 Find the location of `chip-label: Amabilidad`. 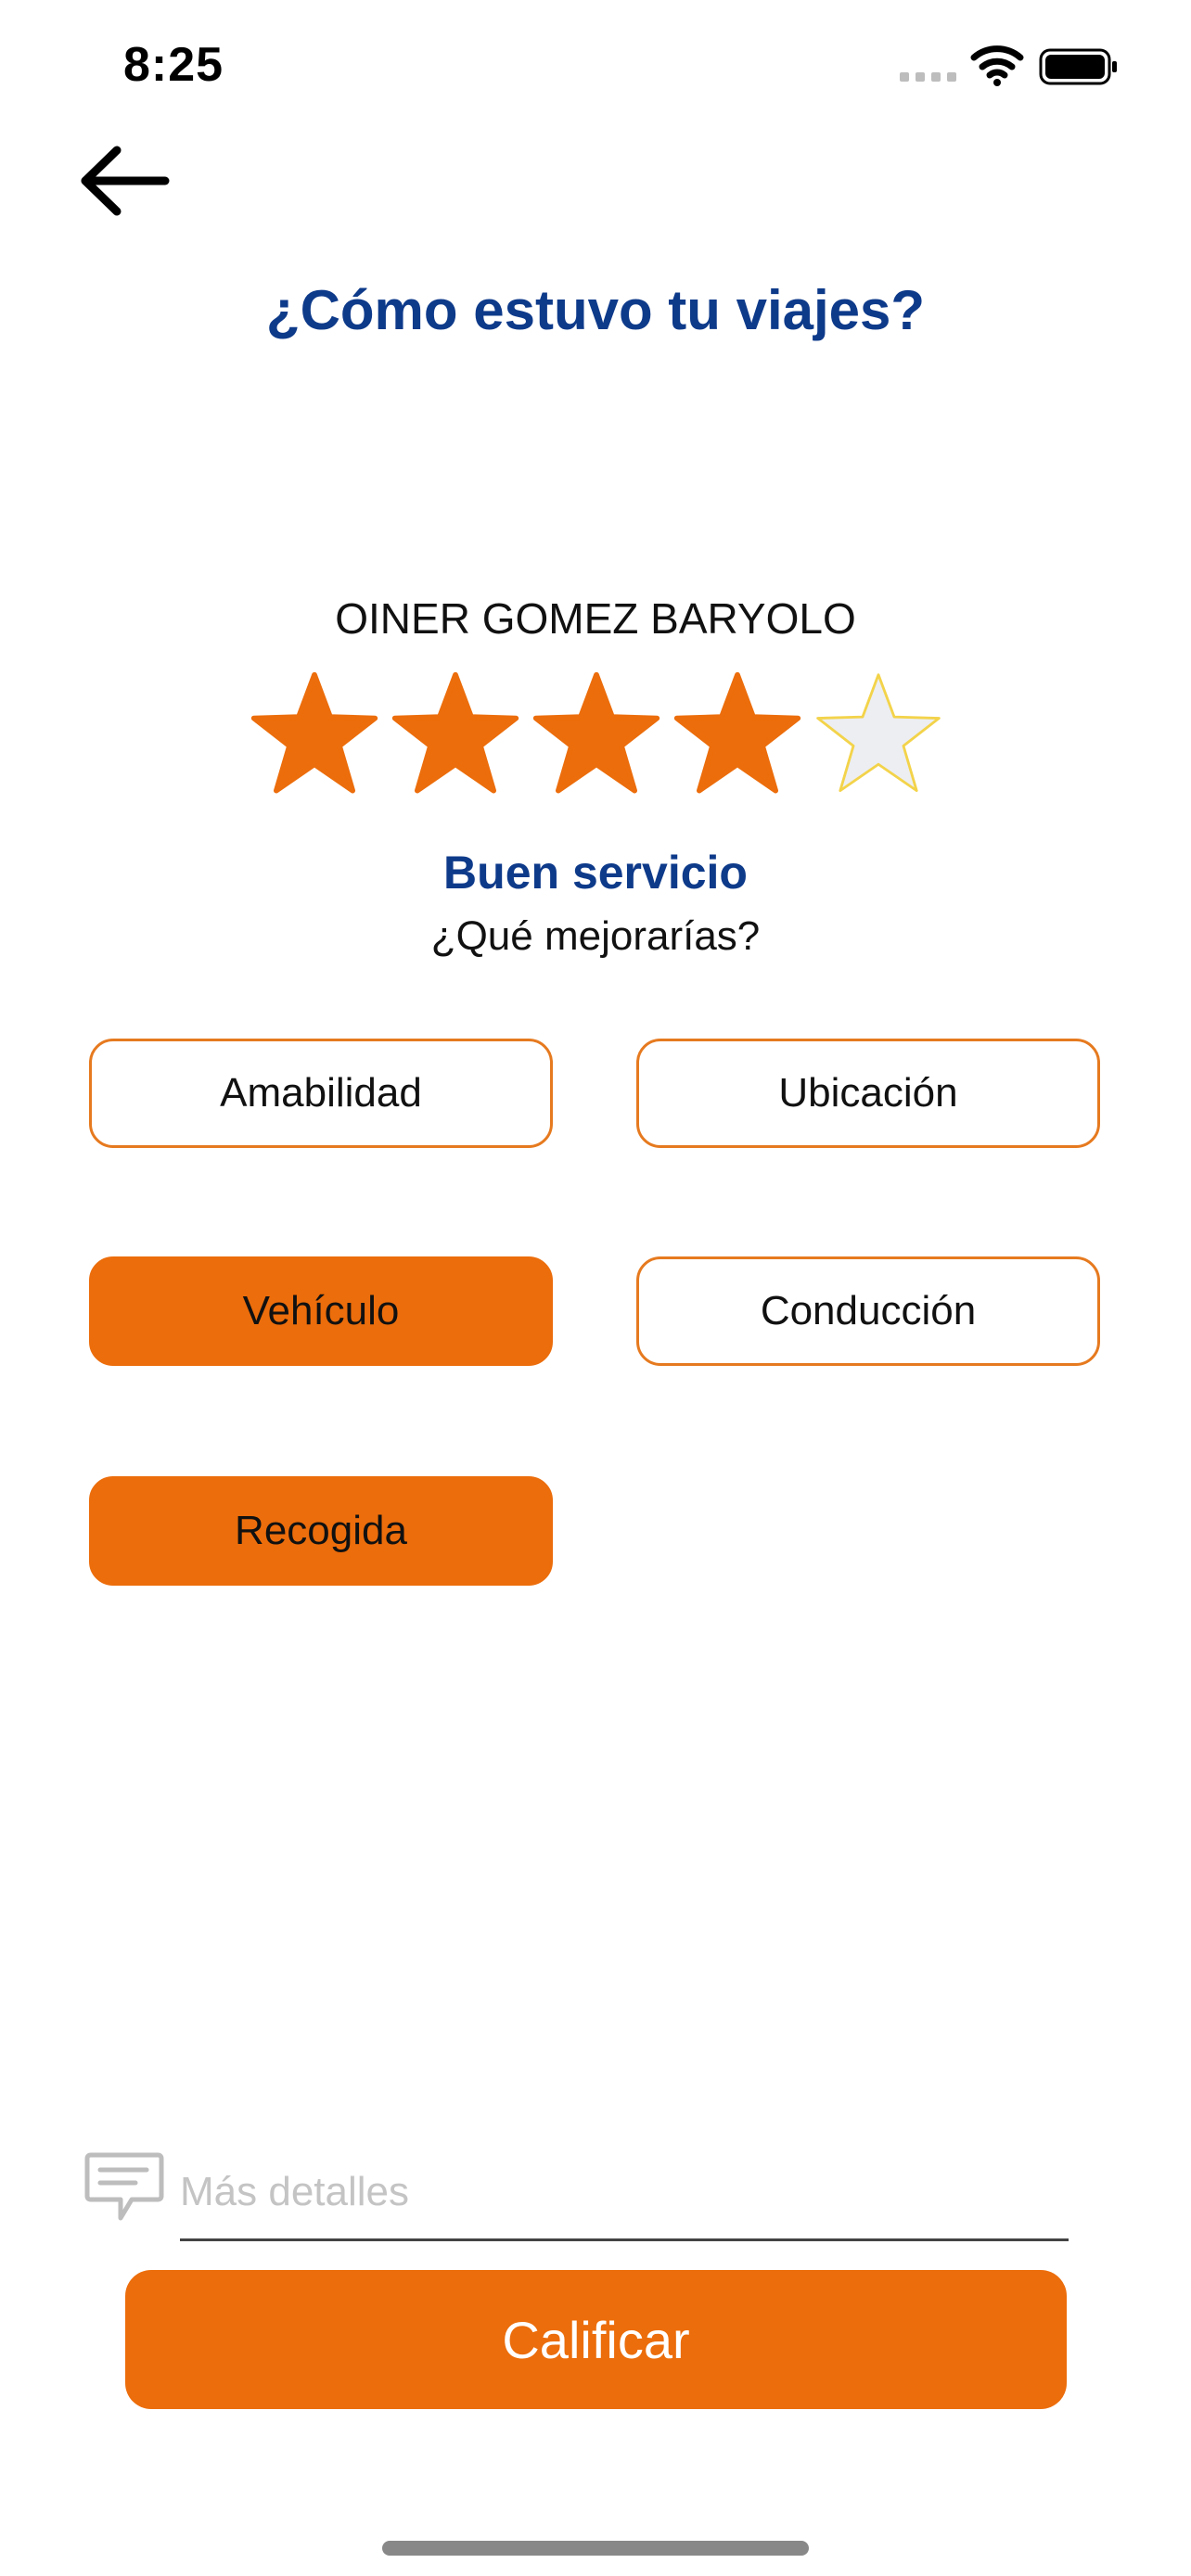

chip-label: Amabilidad is located at coordinates (321, 1093).